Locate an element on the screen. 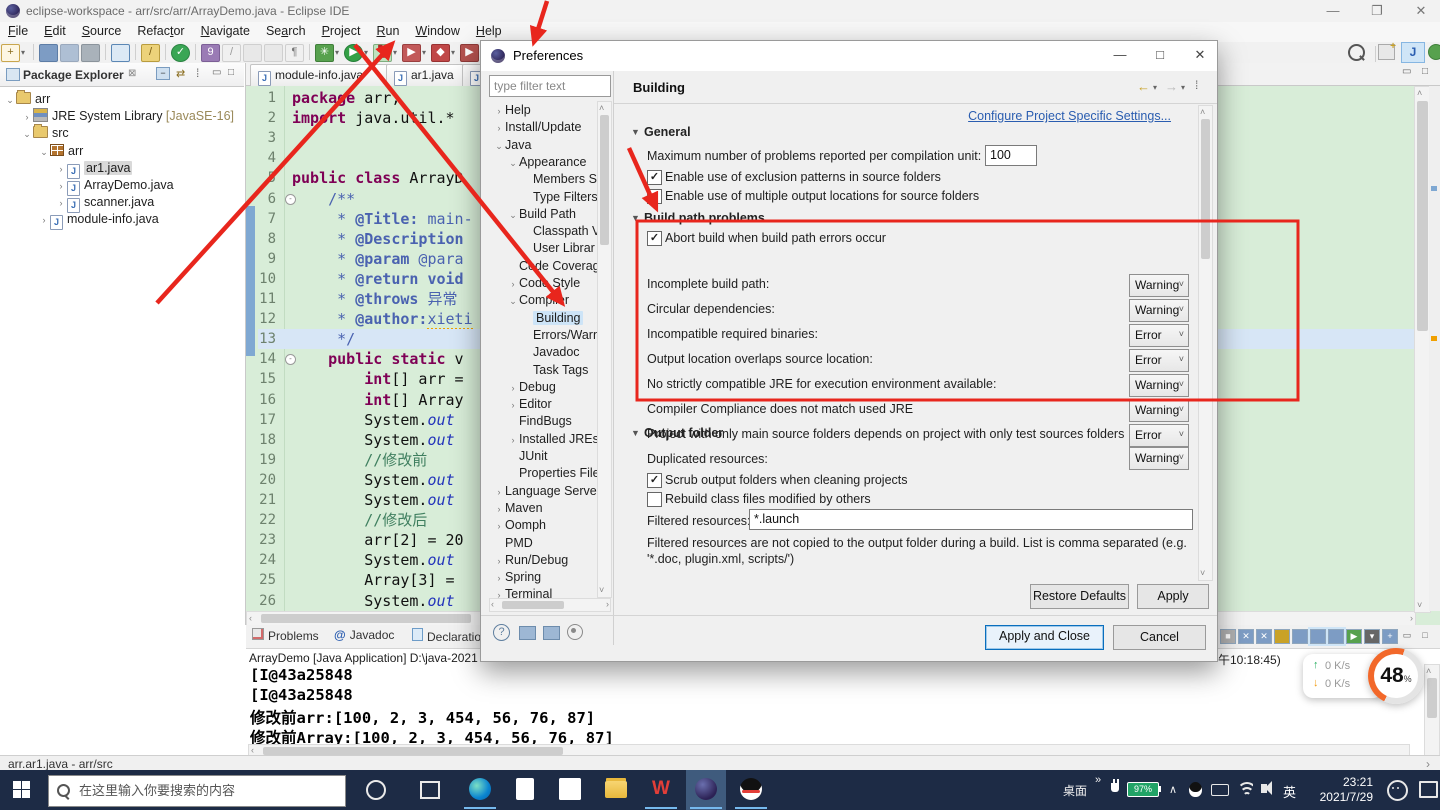 This screenshot has width=1440, height=810. prefs-tree-install-update: › Install/Update is located at coordinates (537, 127).